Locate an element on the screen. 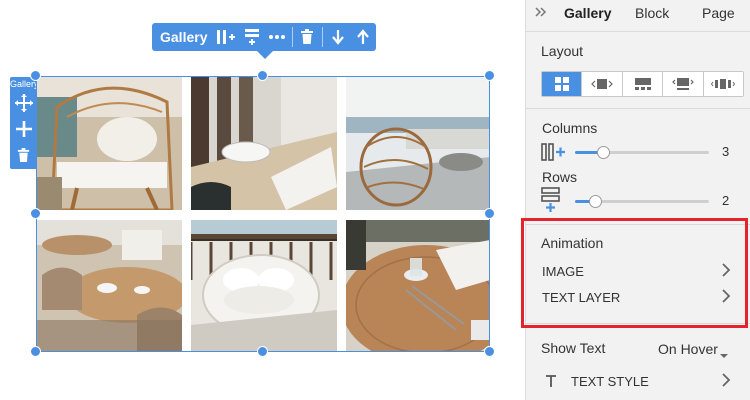 The height and width of the screenshot is (400, 750). gallery-toolbar: Gallery is located at coordinates (264, 41).